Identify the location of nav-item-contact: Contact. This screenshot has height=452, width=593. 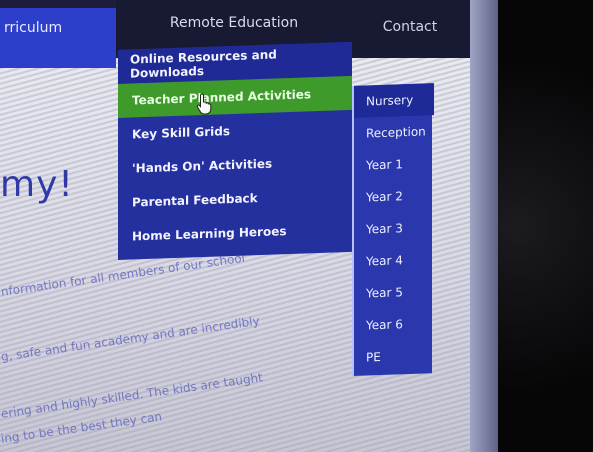
(410, 29).